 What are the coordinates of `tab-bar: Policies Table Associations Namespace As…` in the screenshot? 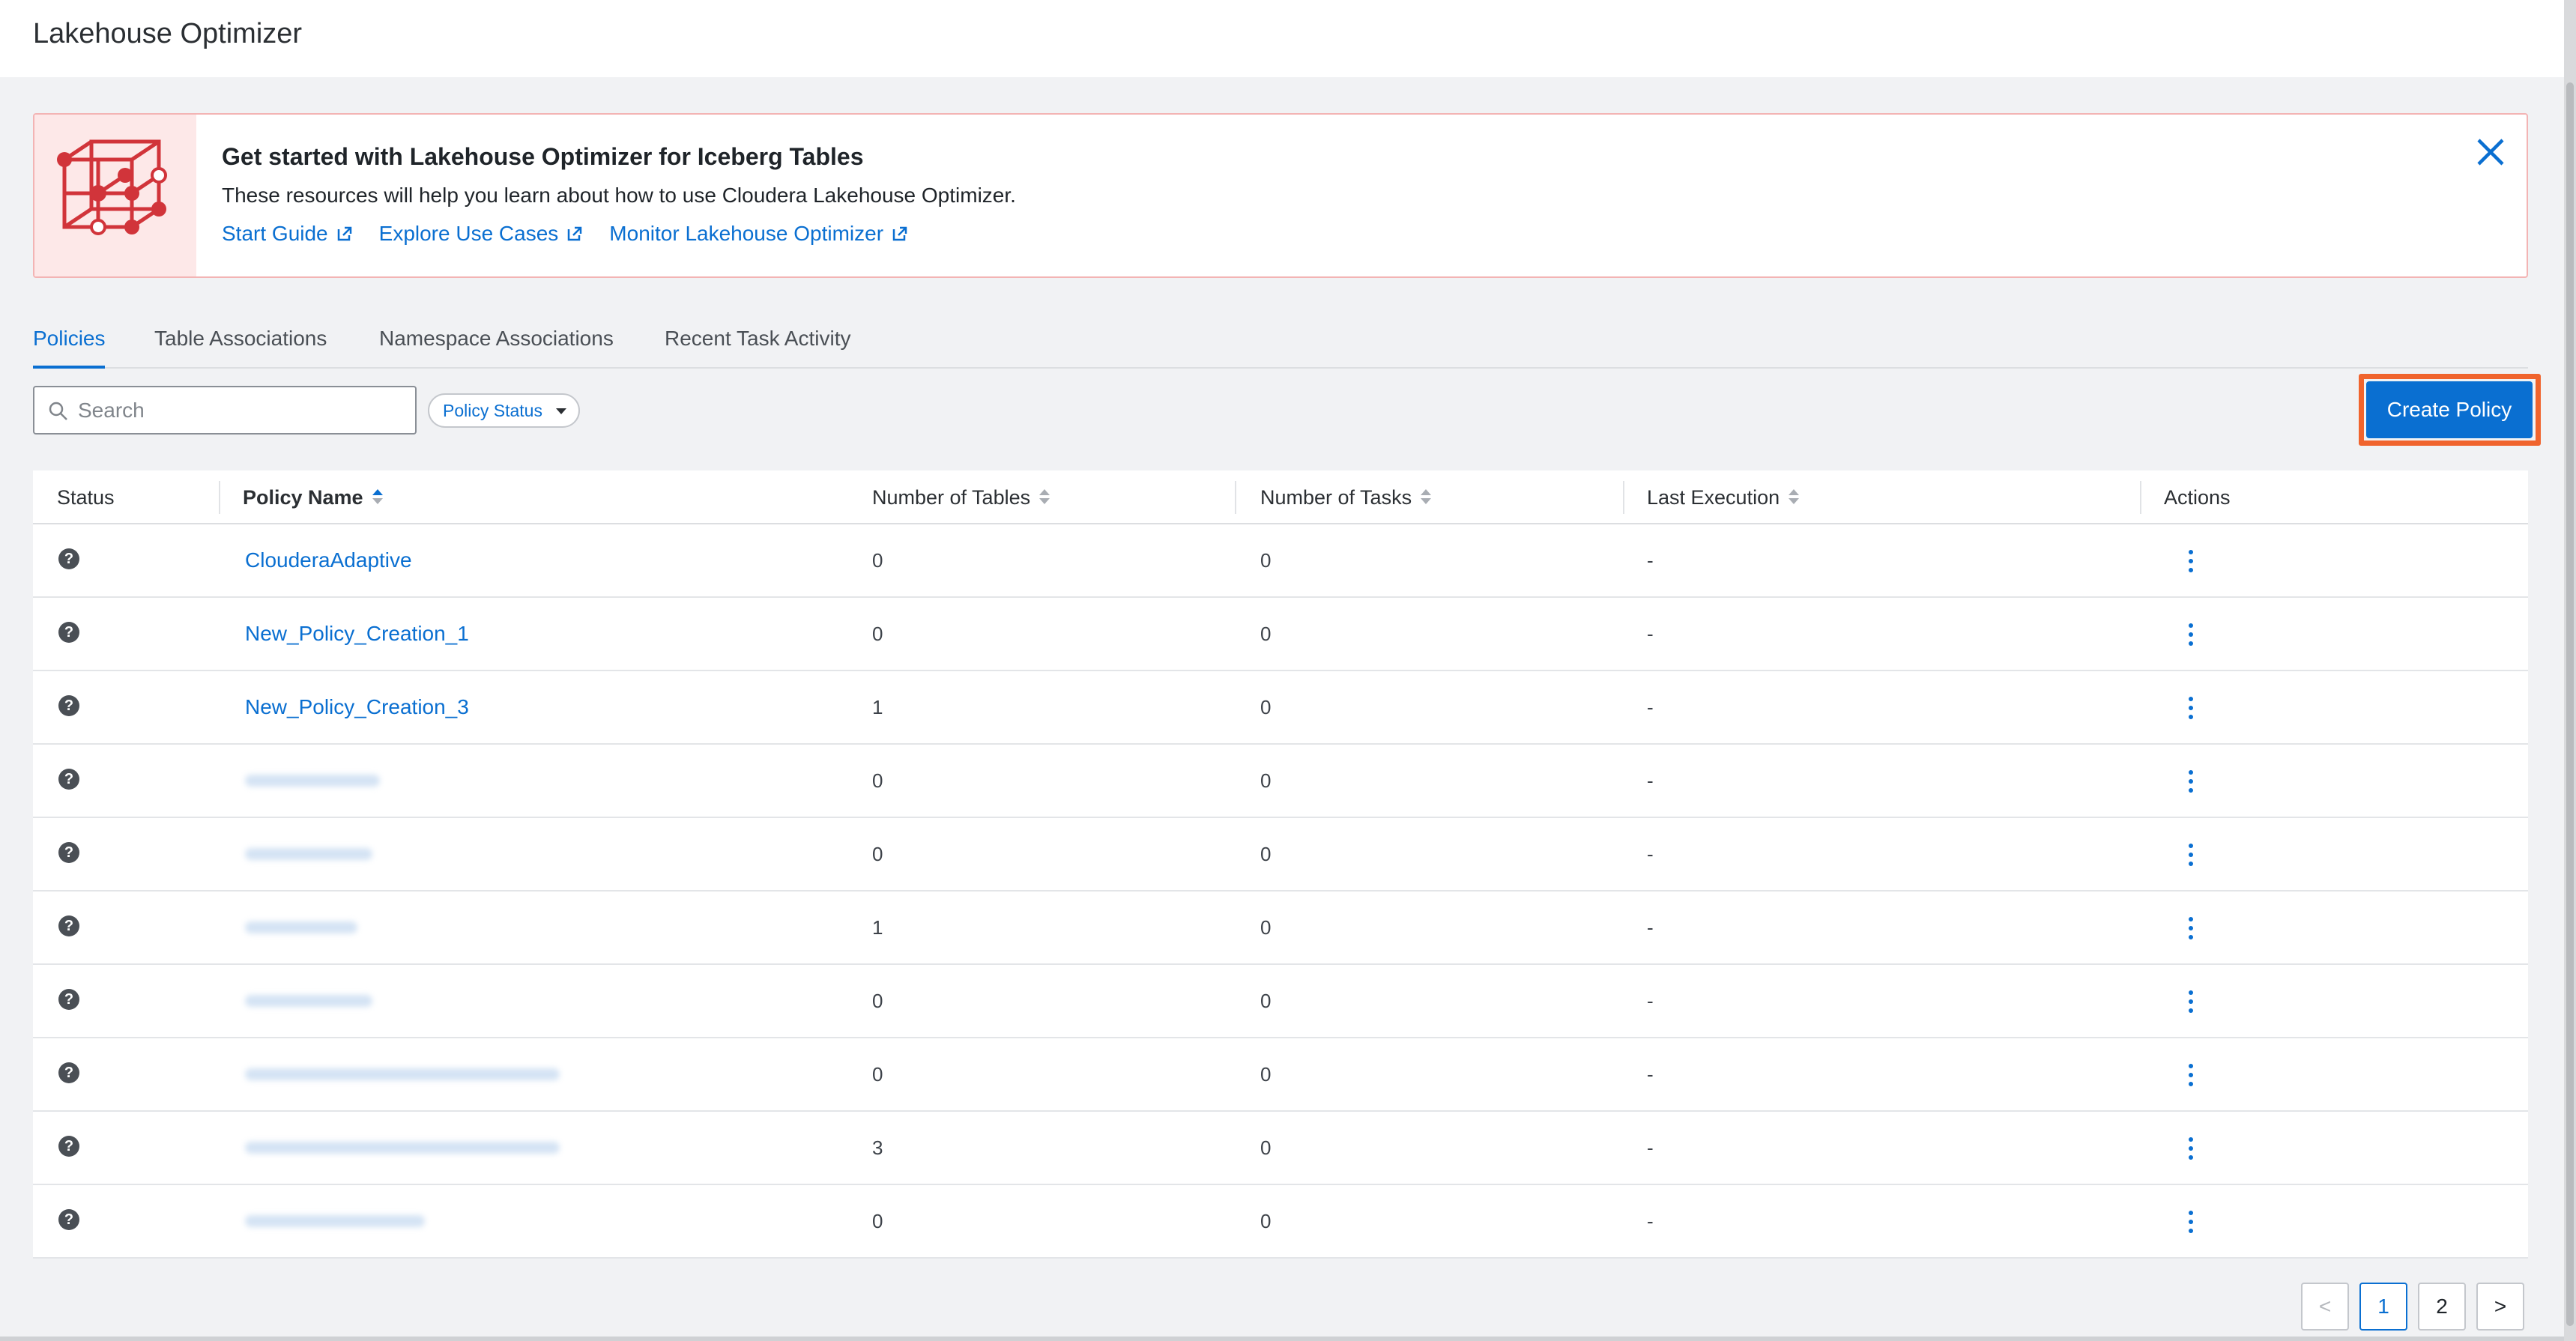 It's located at (1280, 345).